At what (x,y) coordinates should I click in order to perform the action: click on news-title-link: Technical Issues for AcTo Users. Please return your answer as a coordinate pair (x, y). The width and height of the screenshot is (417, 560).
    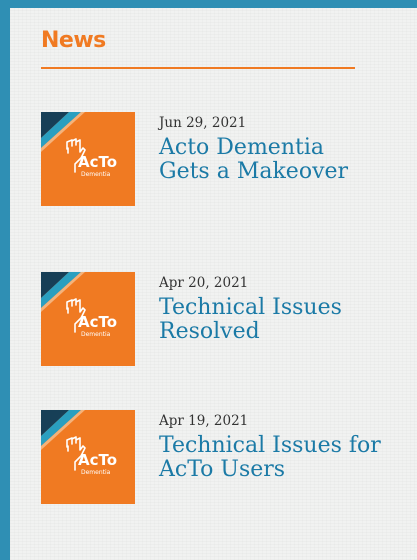
    Looking at the image, I should click on (270, 458).